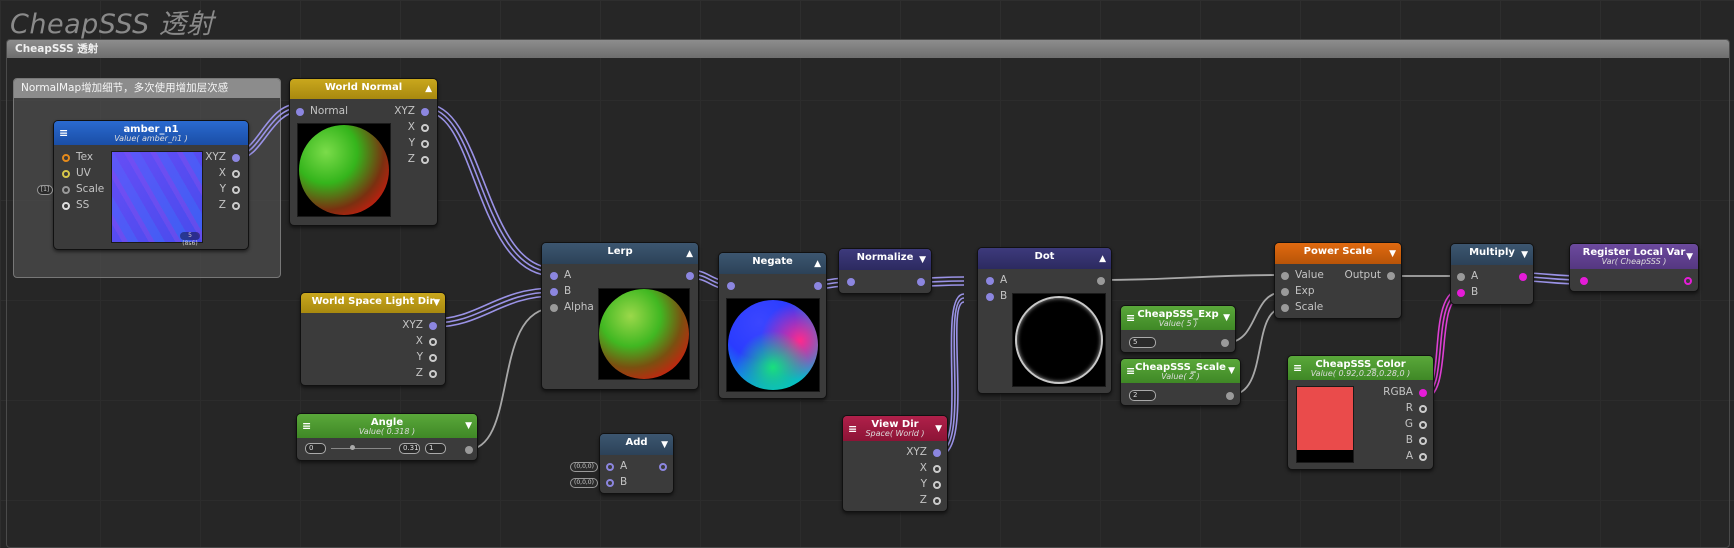 This screenshot has height=548, width=1734. What do you see at coordinates (409, 448) in the screenshot?
I see `slider-value-field: 0.31` at bounding box center [409, 448].